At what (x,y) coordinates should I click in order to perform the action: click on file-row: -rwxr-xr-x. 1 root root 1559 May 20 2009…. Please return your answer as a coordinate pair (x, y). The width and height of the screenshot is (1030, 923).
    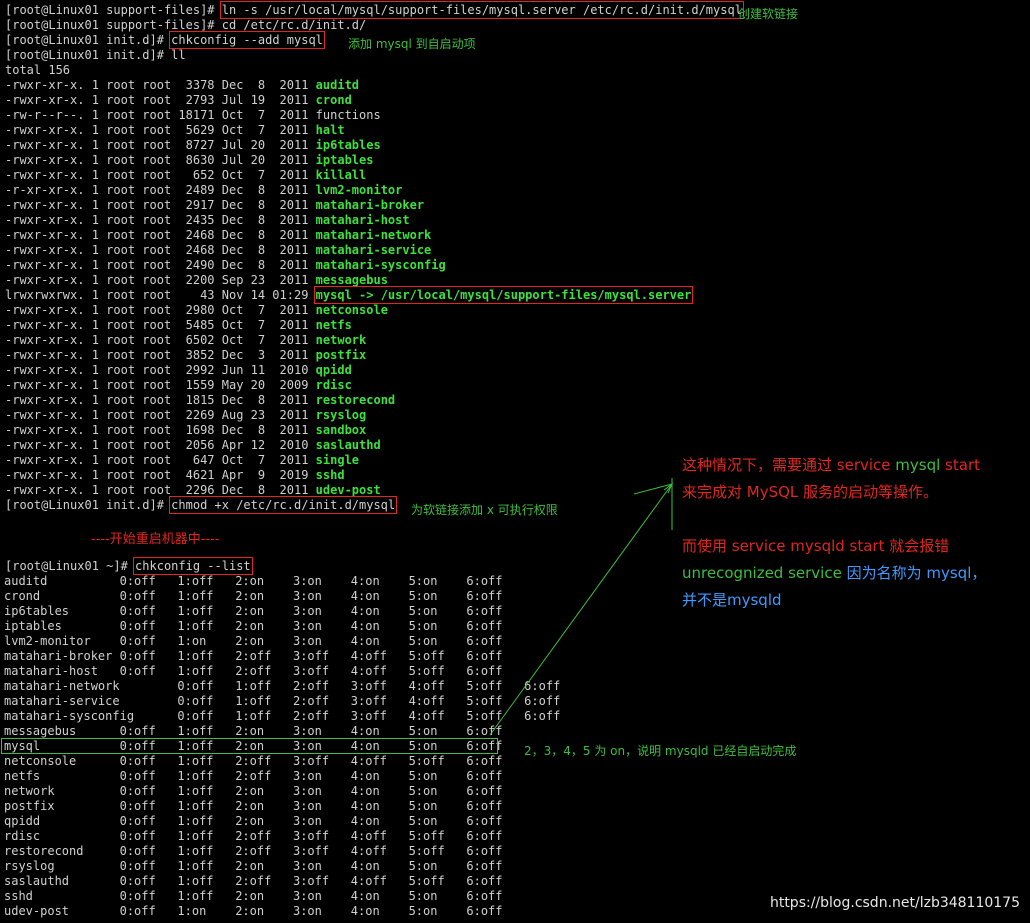
    Looking at the image, I should click on (178, 385).